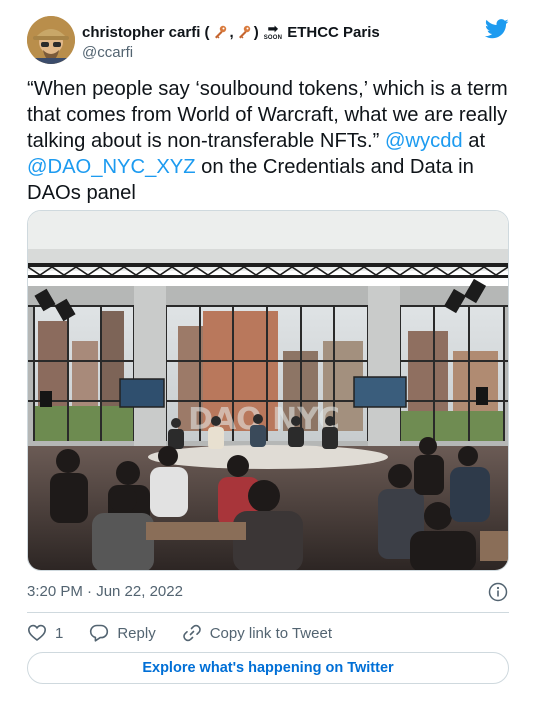 The width and height of the screenshot is (536, 705). I want to click on explore-label: Explore what's happening on Twitter, so click(268, 668).